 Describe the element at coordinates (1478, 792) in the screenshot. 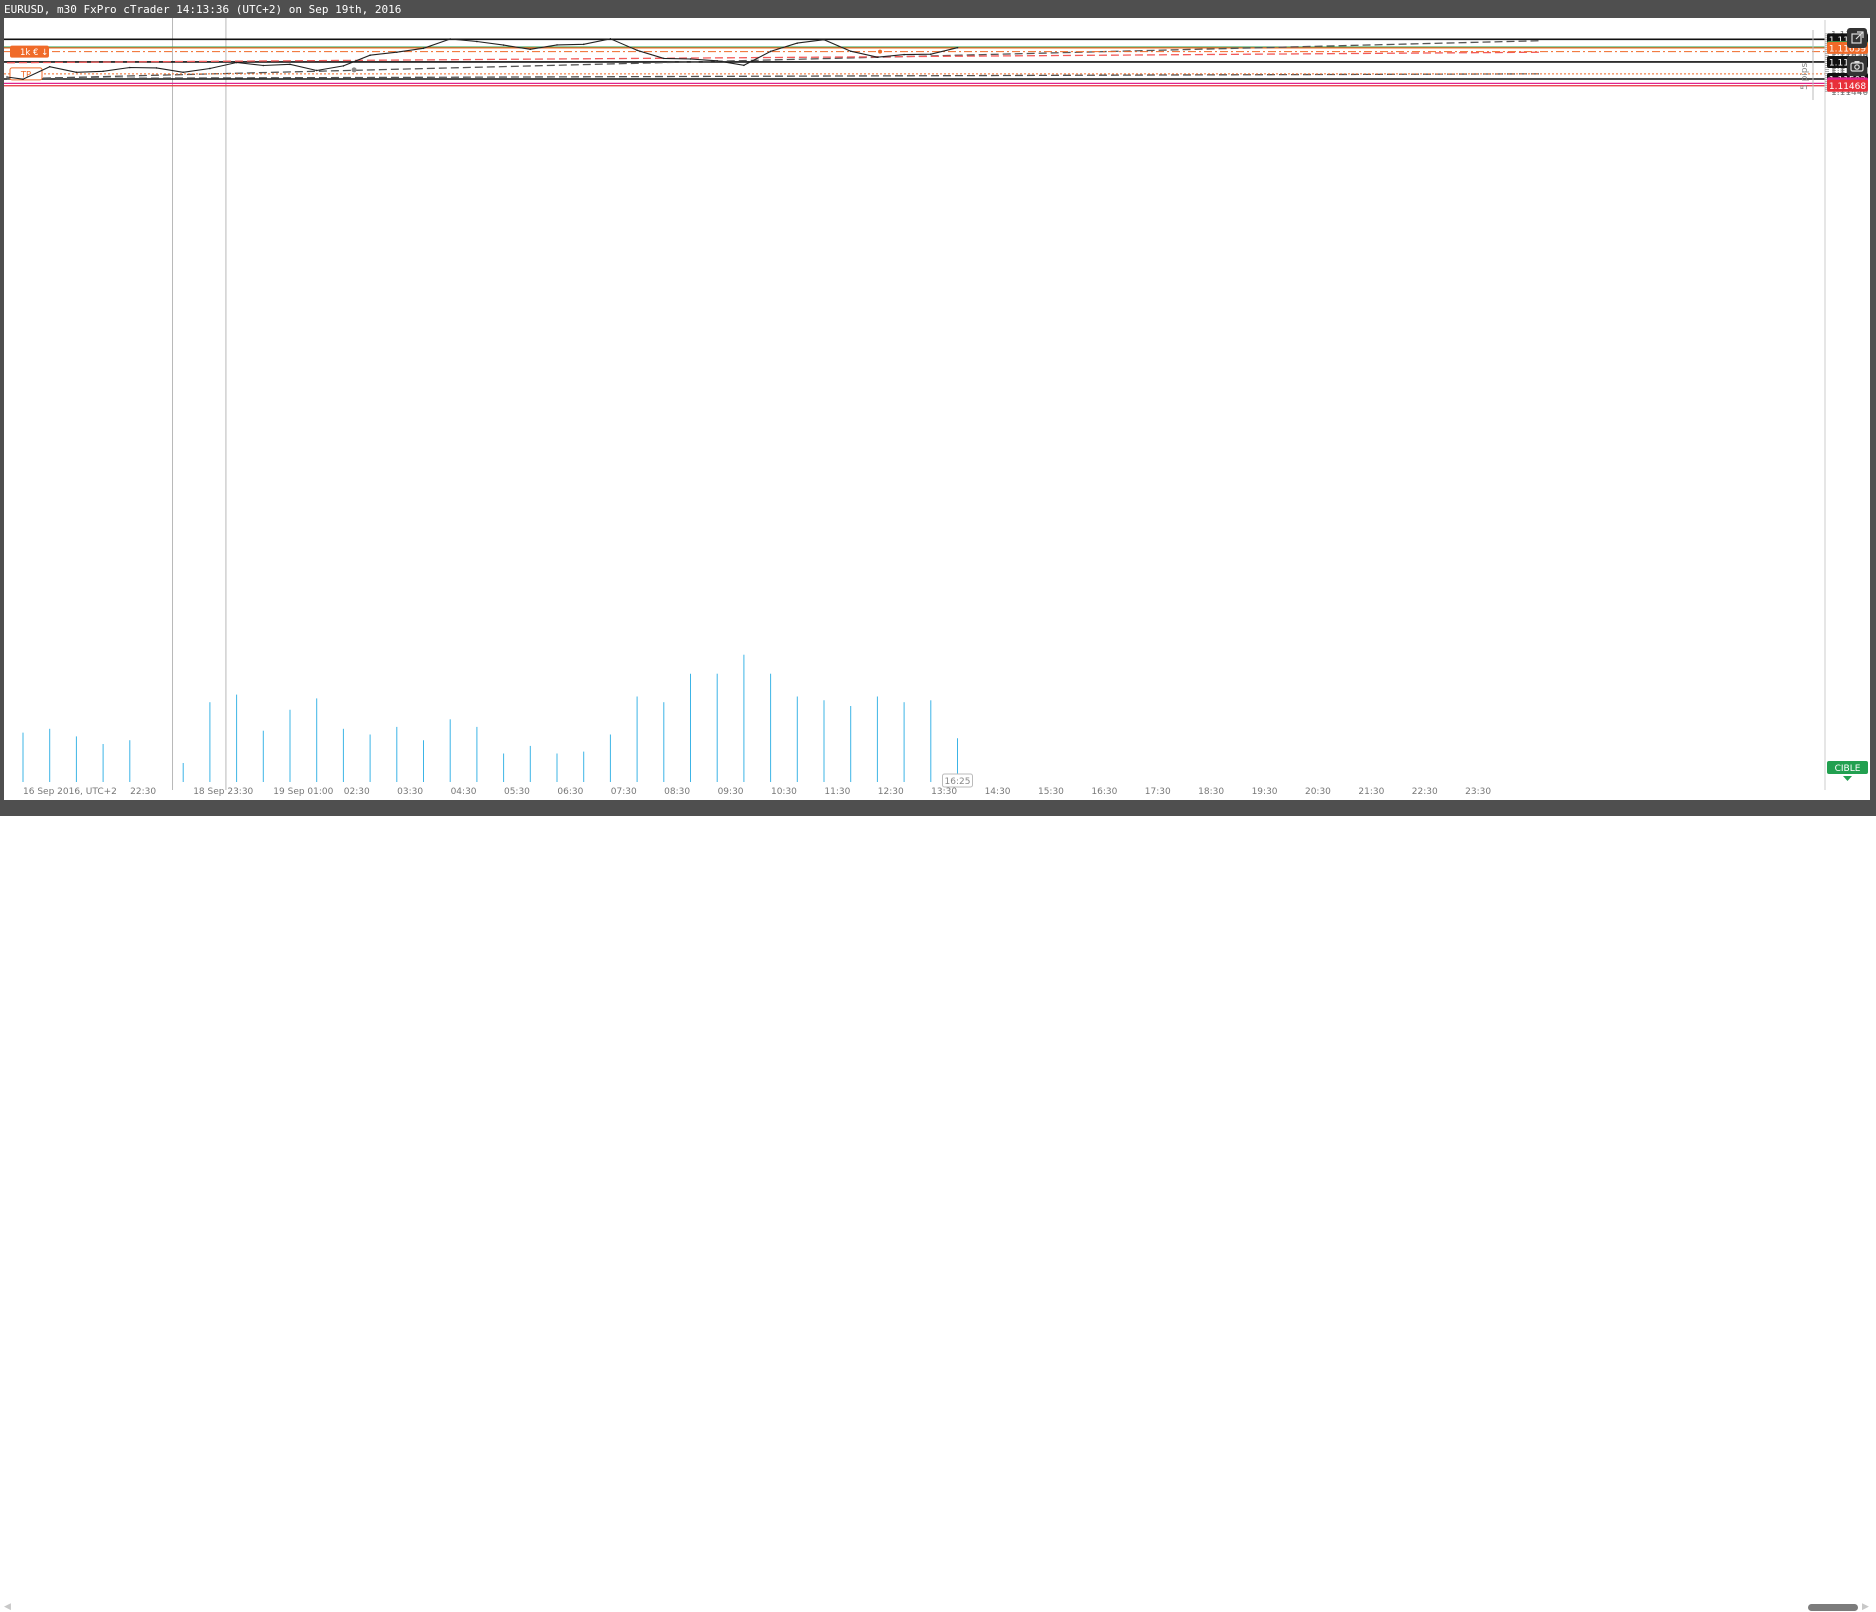

I see `x-tick-label: 23:30` at that location.